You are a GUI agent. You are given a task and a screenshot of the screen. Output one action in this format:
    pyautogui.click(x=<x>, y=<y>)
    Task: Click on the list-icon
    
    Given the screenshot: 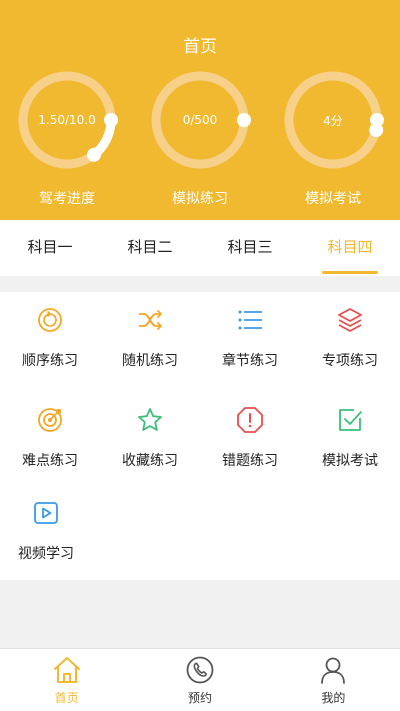 What is the action you would take?
    pyautogui.click(x=250, y=320)
    